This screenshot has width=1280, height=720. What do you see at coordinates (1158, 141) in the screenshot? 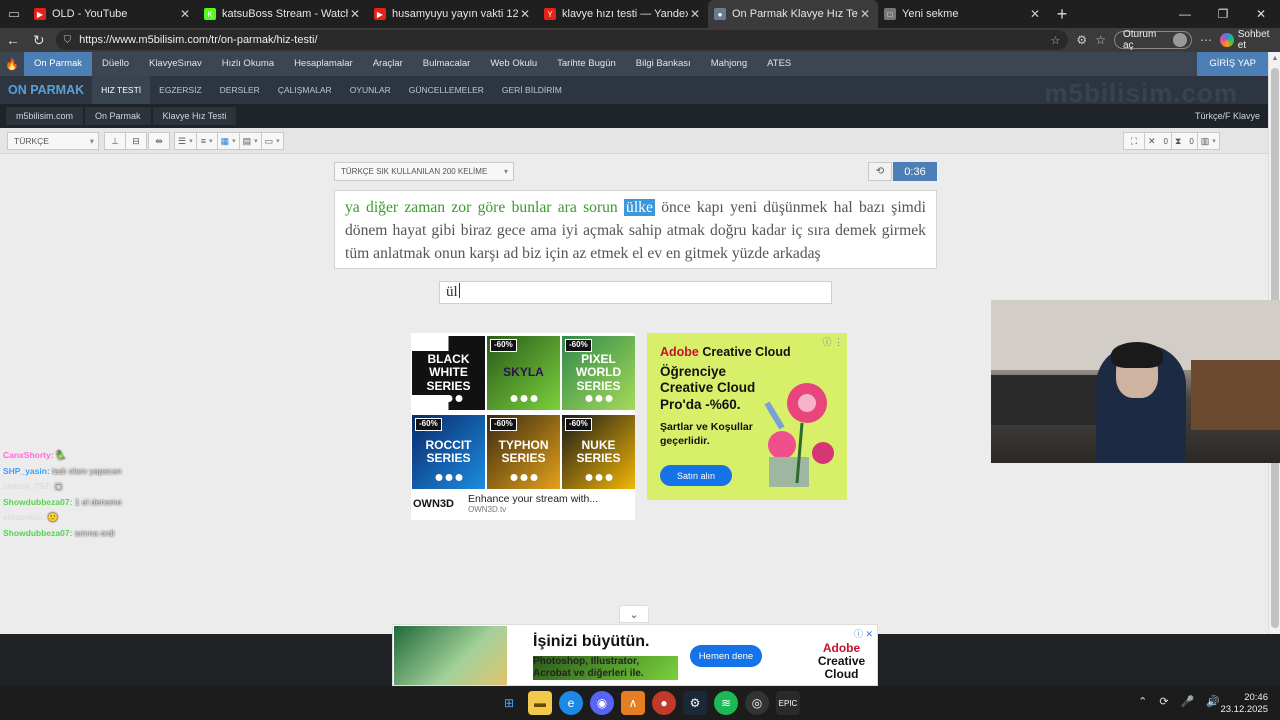
I see `errors-icon: ✕ 0` at bounding box center [1158, 141].